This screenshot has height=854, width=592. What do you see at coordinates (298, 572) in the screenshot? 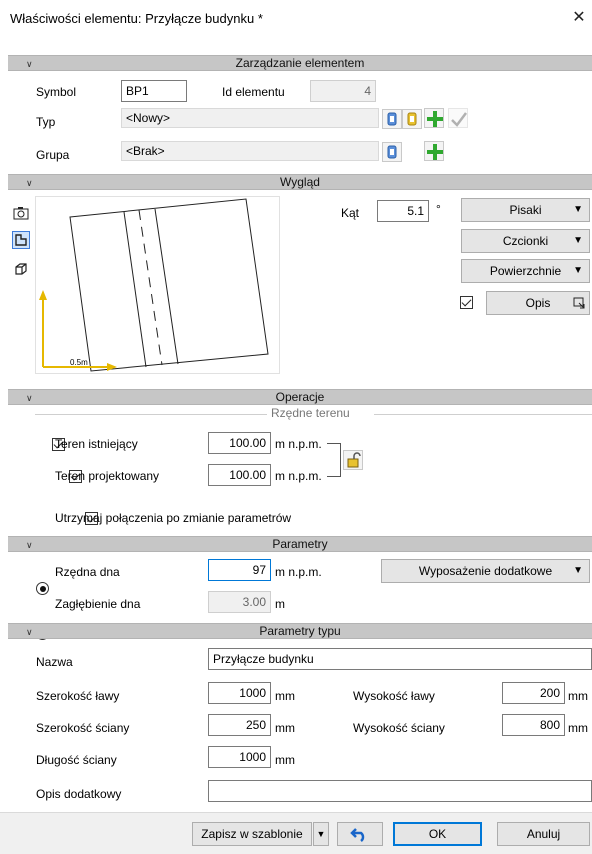
I see `bottom-level-unit: m n.p.m.` at bounding box center [298, 572].